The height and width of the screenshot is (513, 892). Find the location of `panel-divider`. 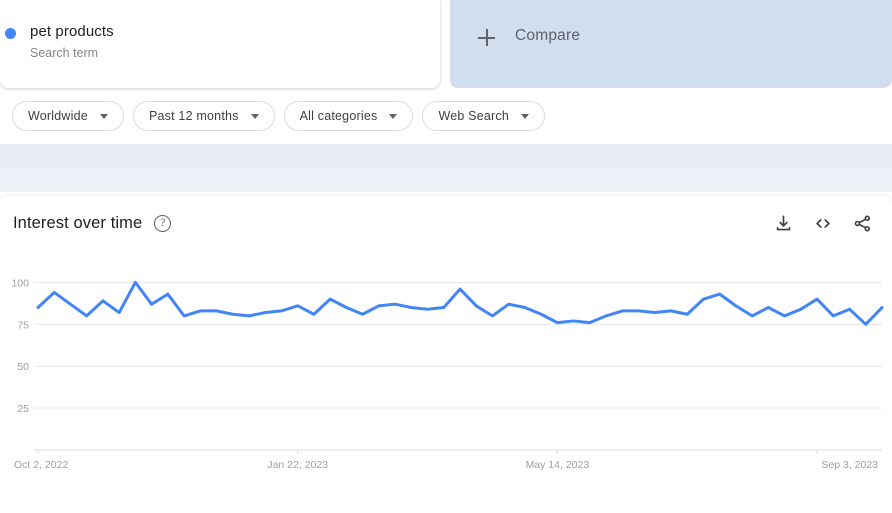

panel-divider is located at coordinates (445, 44).